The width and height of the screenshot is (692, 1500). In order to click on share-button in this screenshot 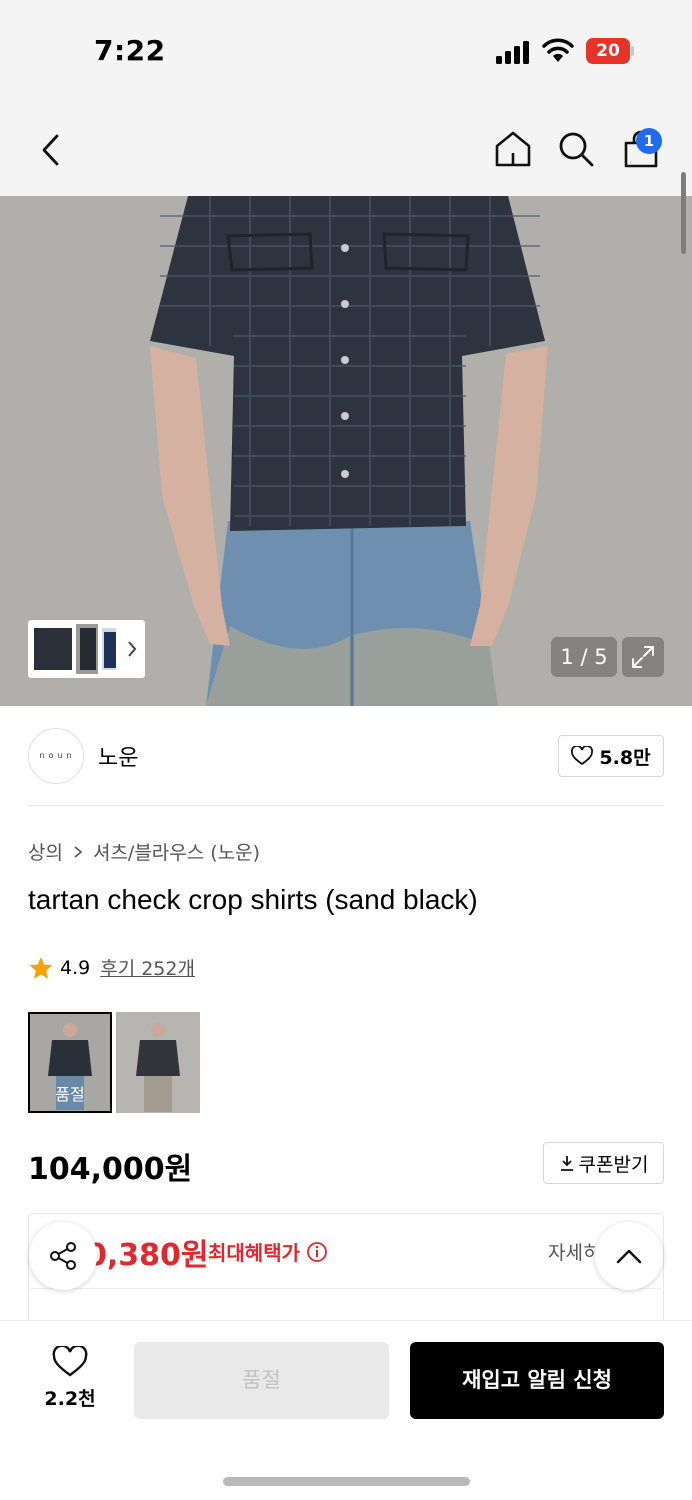, I will do `click(63, 1256)`.